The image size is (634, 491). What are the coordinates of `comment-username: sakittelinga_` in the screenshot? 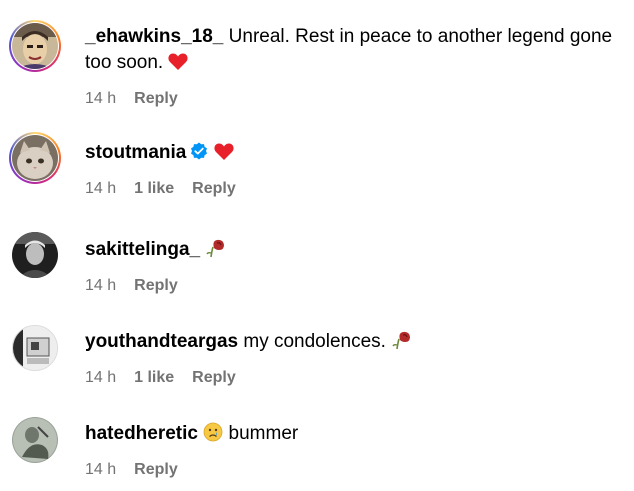 It's located at (142, 249).